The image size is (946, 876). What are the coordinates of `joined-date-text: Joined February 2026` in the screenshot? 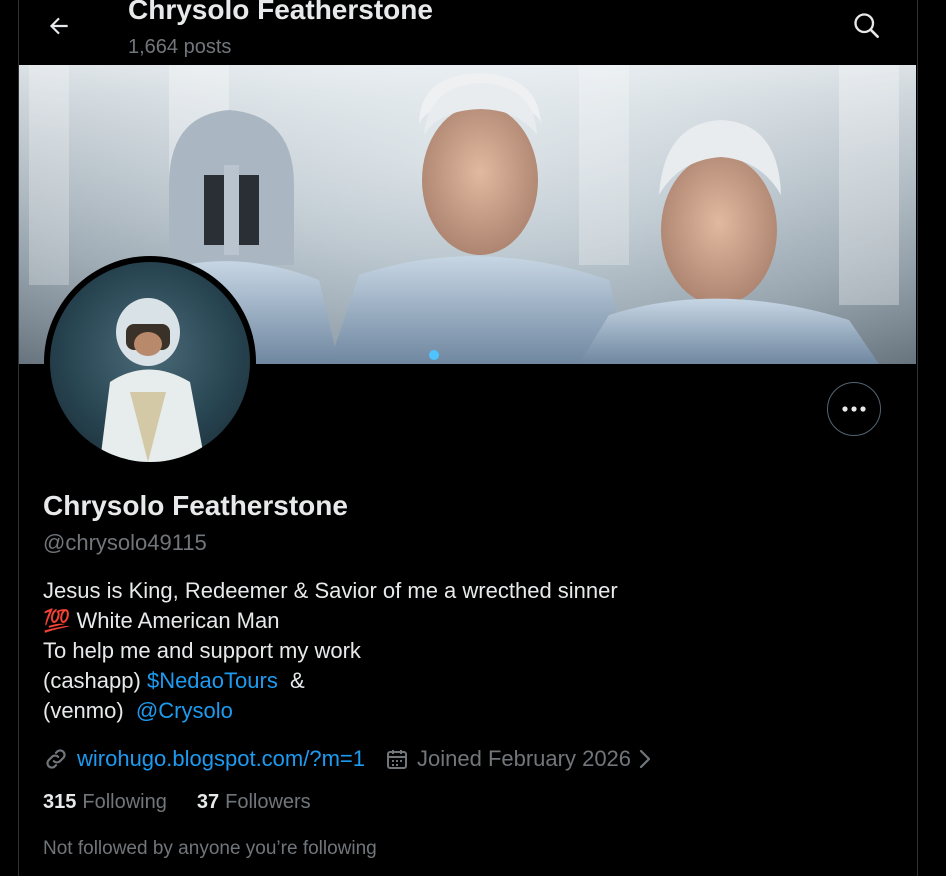 It's located at (524, 758).